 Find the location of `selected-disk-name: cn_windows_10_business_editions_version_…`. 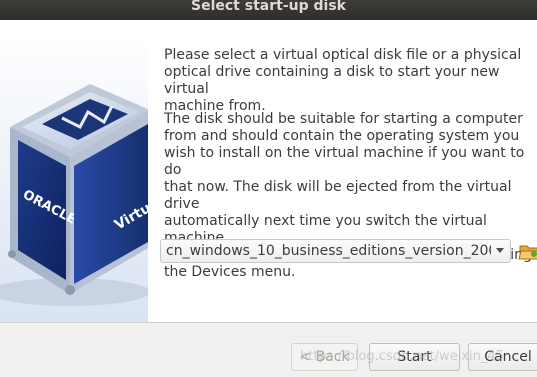

selected-disk-name: cn_windows_10_business_editions_version_… is located at coordinates (328, 251).